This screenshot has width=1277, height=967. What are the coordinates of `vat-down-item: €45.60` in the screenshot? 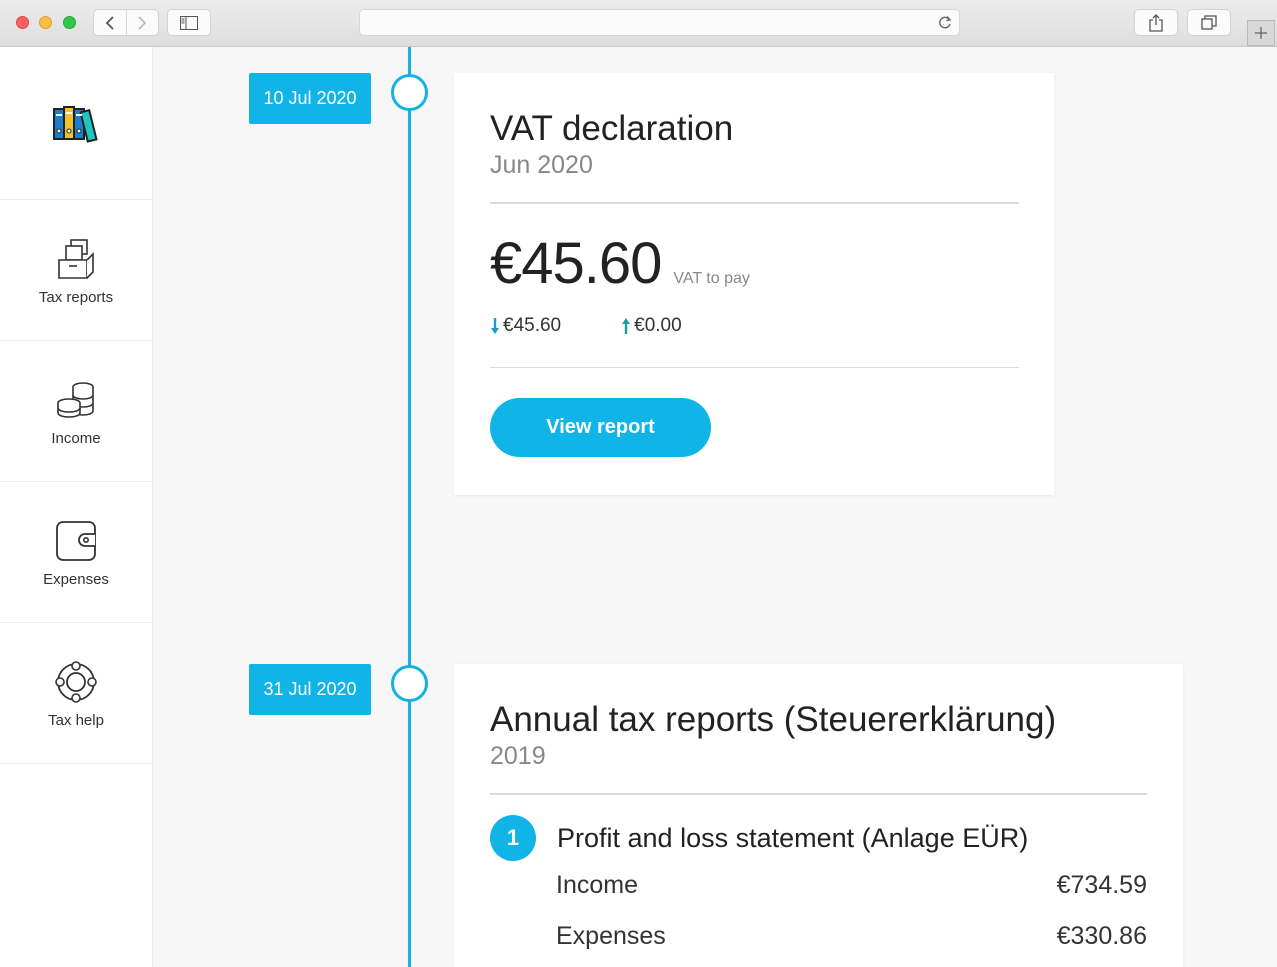 It's located at (525, 326).